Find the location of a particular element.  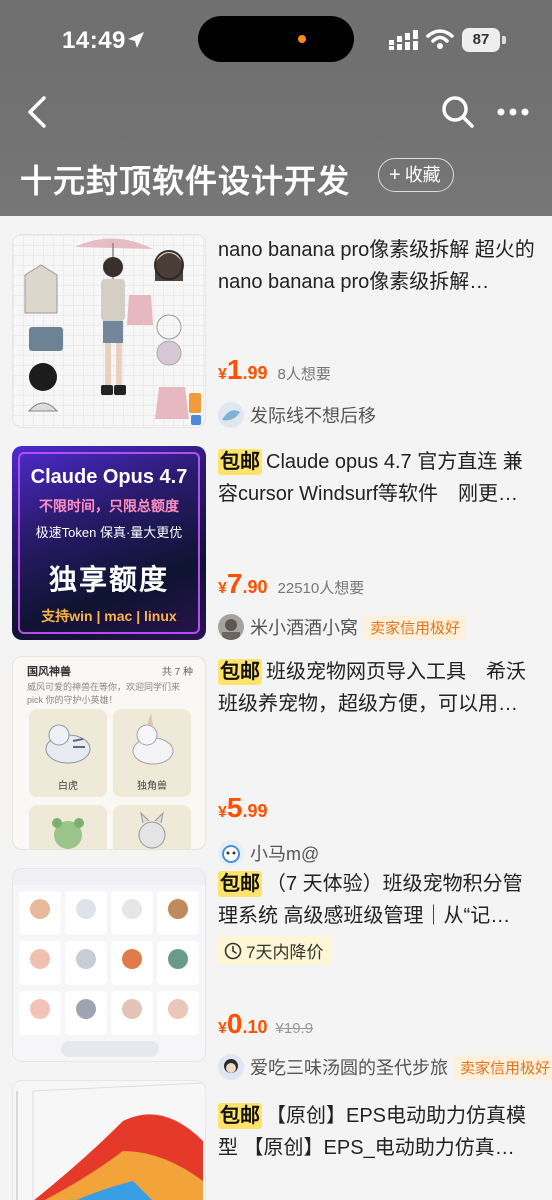

fashion-breakdown-image is located at coordinates (109, 331).